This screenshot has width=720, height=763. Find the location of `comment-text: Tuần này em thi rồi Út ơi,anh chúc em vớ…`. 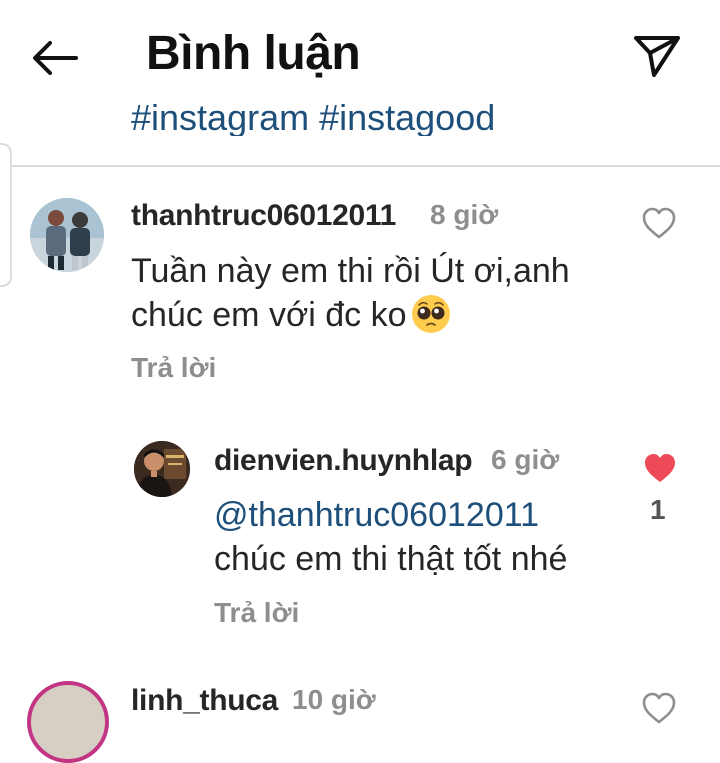

comment-text: Tuần này em thi rồi Út ơi,anh chúc em vớ… is located at coordinates (381, 293).